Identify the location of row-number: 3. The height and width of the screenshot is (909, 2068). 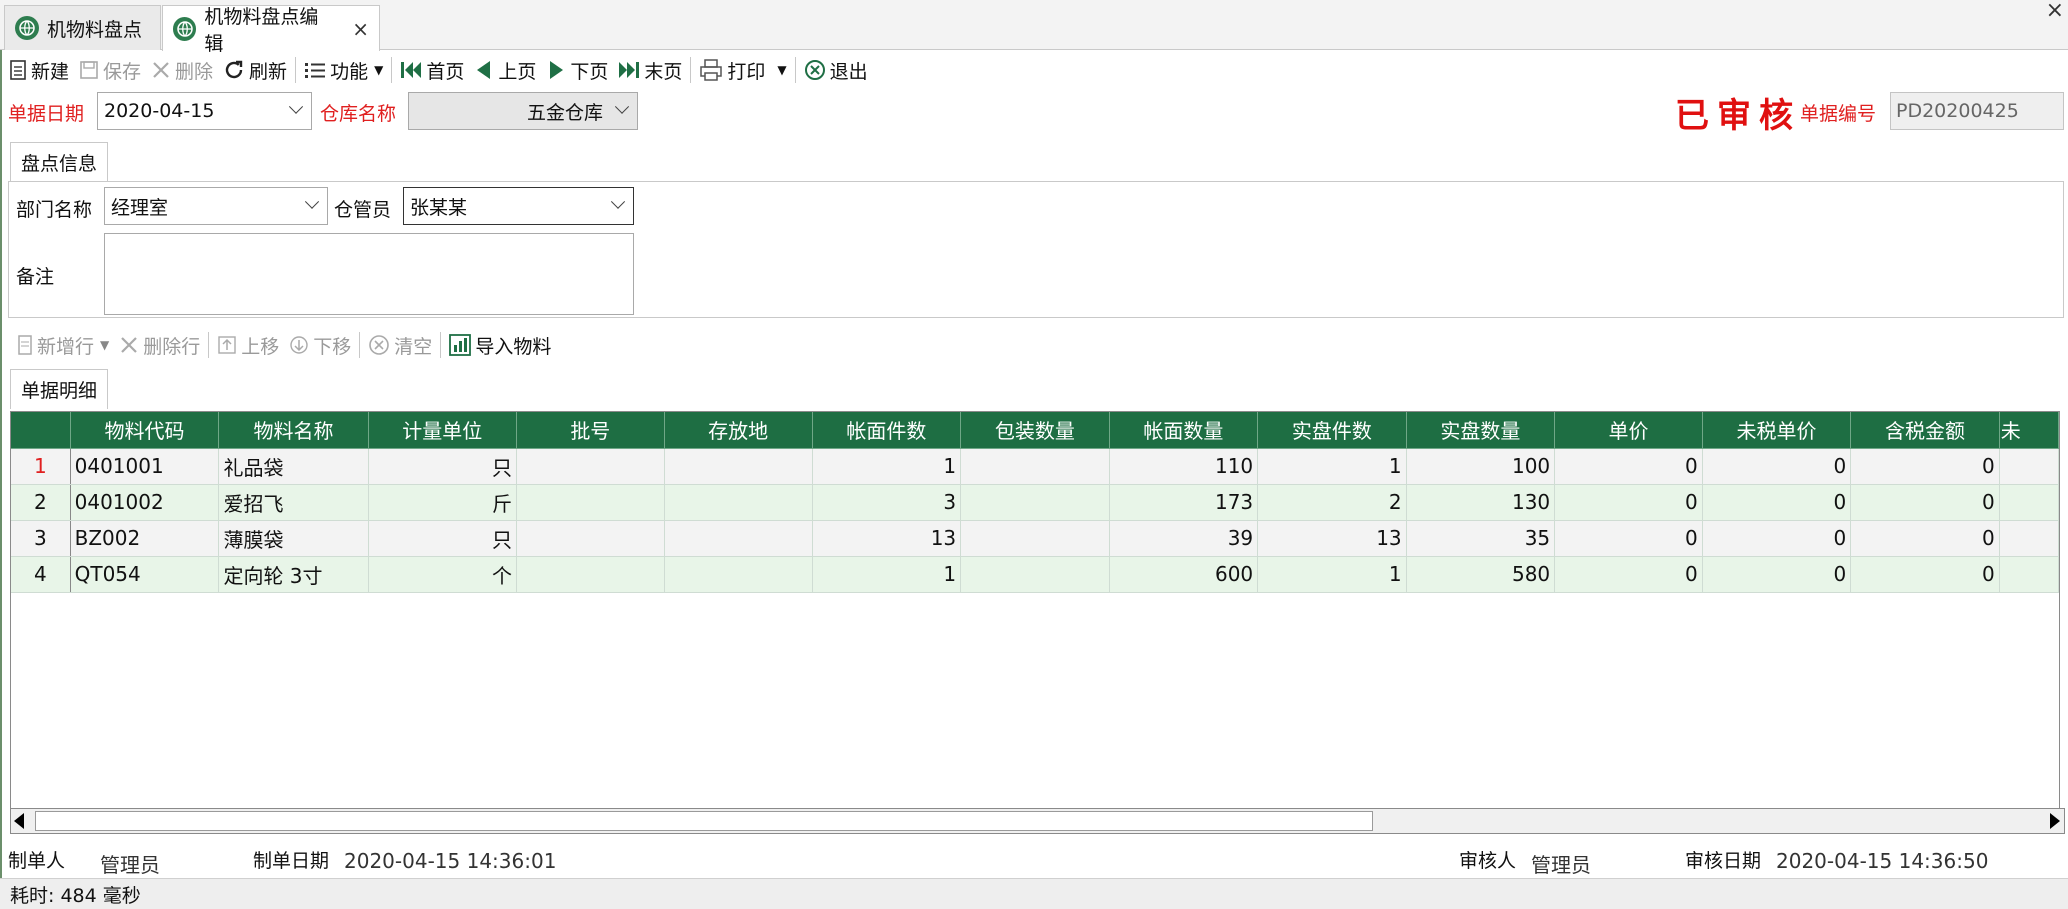
(41, 538).